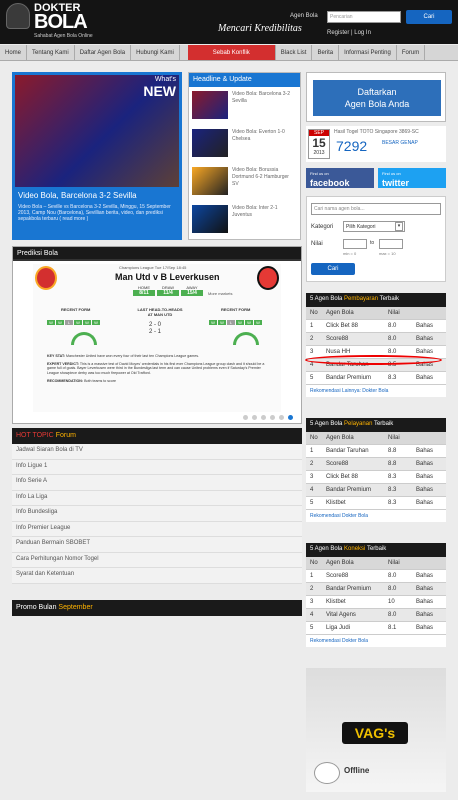  What do you see at coordinates (157, 467) in the screenshot?
I see `forum-item: Info Ligue 1` at bounding box center [157, 467].